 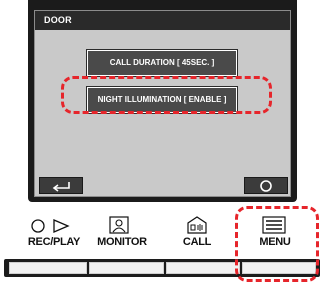 I want to click on call-label: CALL, so click(x=197, y=242).